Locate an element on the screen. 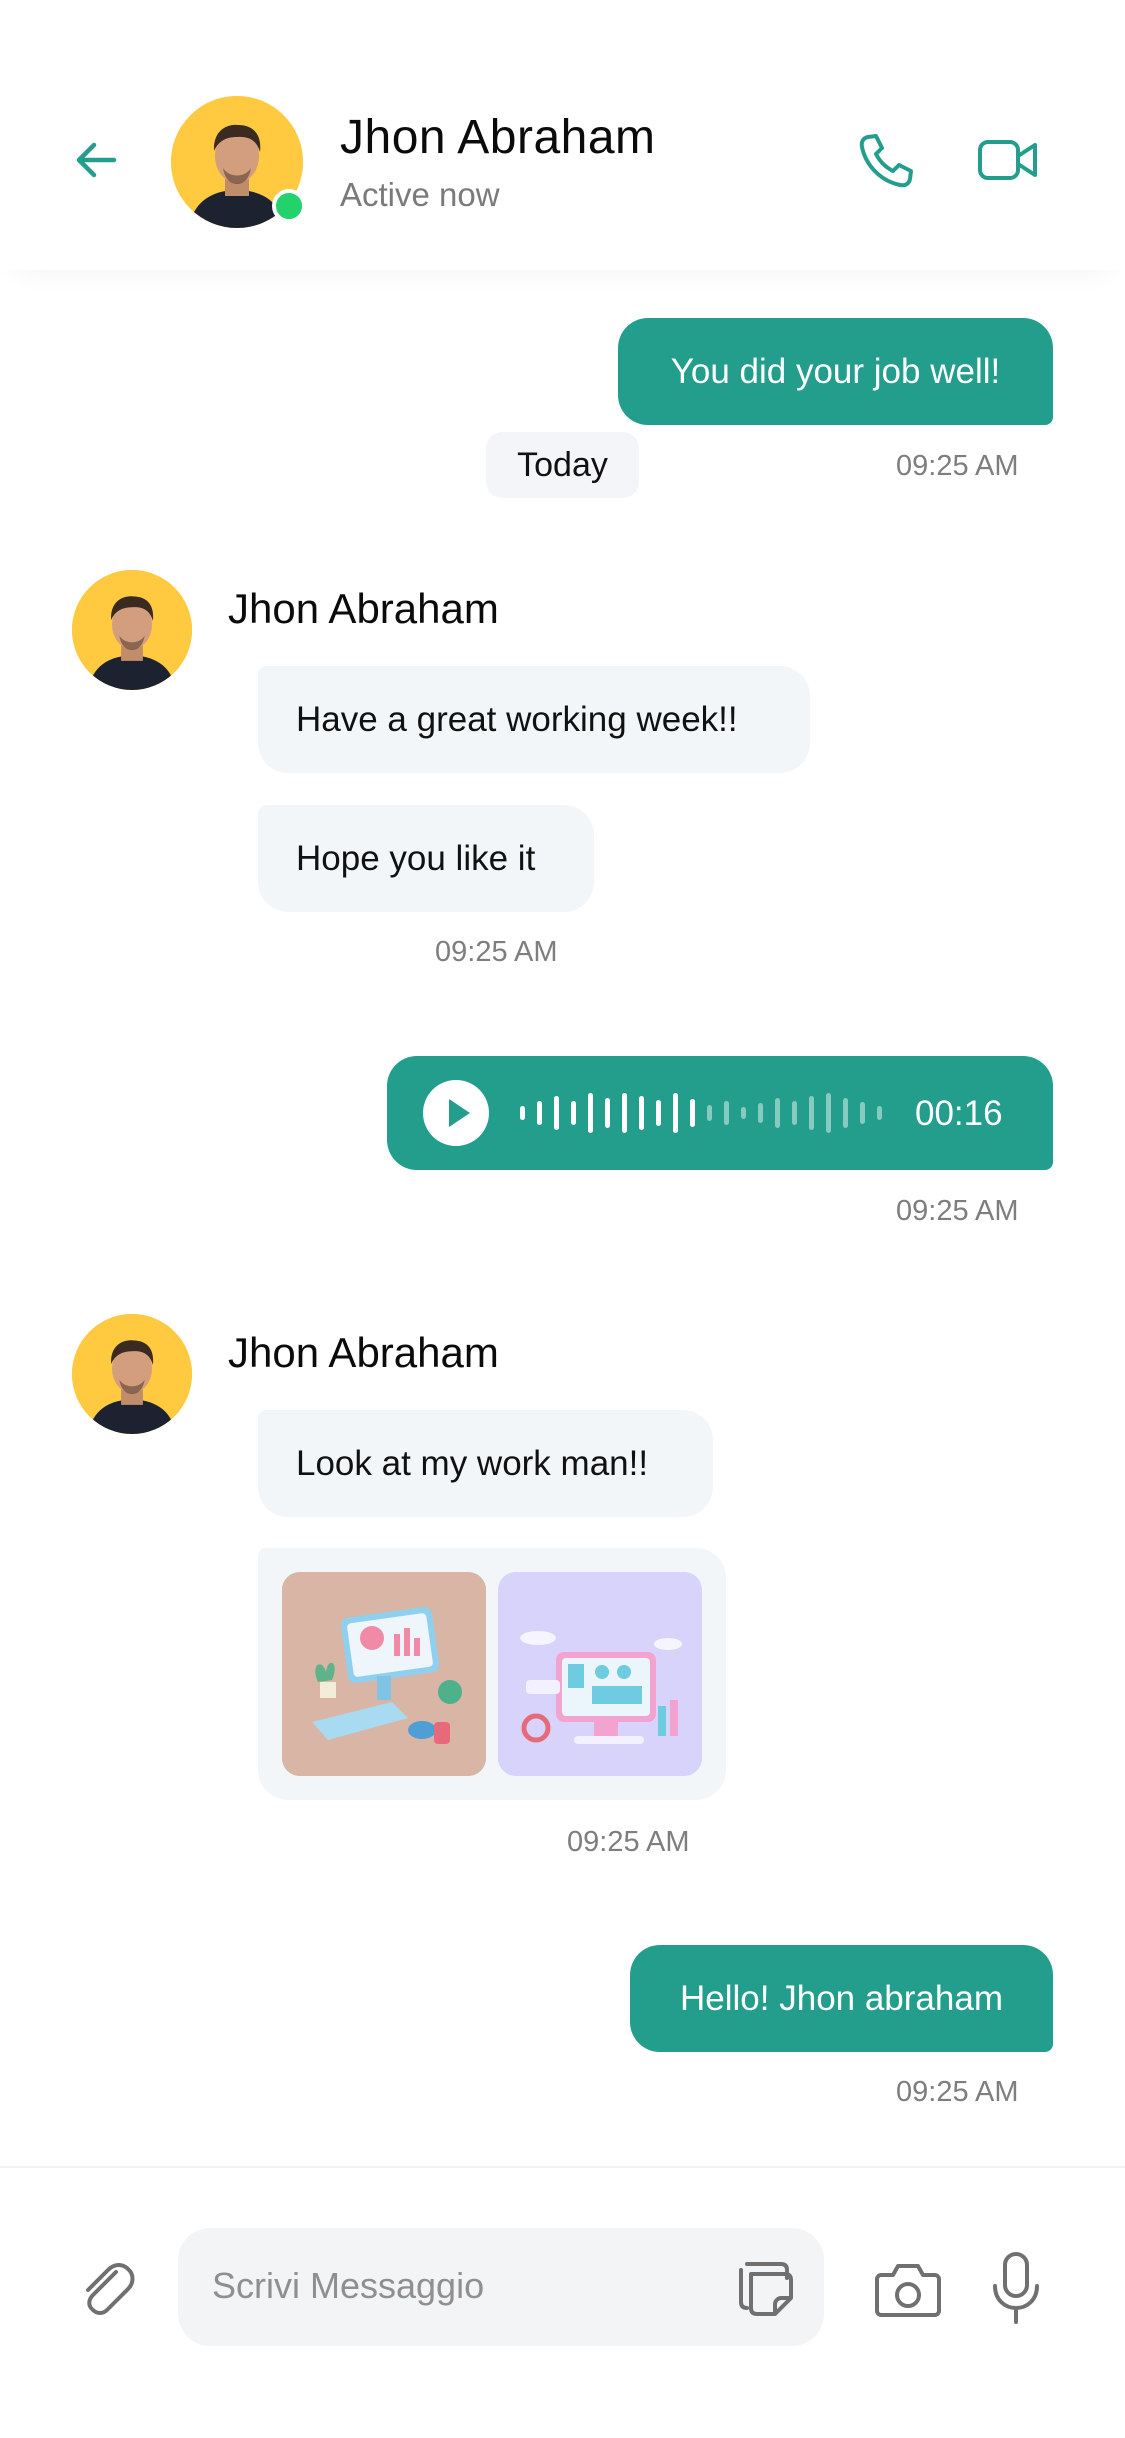  incoming-message: Look at my work man!! is located at coordinates (485, 1463).